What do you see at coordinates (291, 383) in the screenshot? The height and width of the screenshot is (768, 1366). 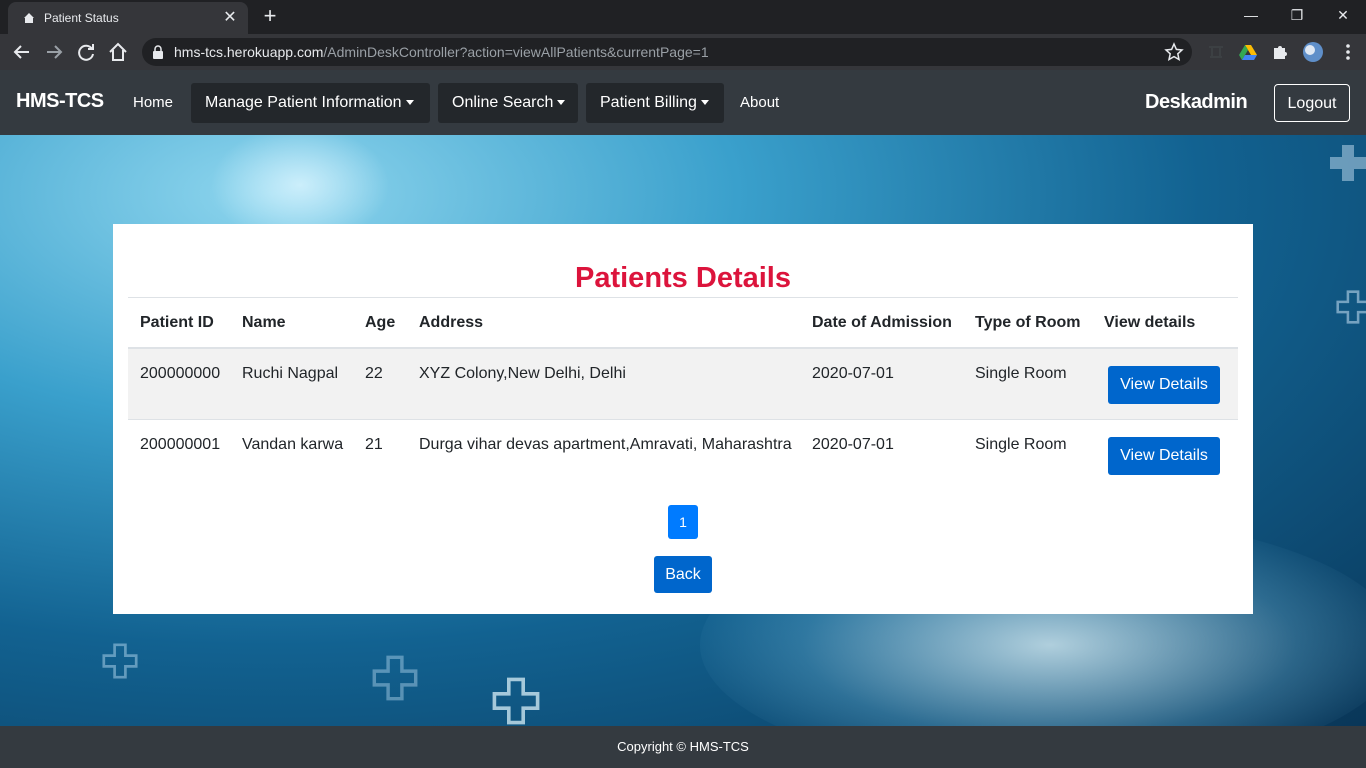 I see `cell-name: Ruchi Nagpal` at bounding box center [291, 383].